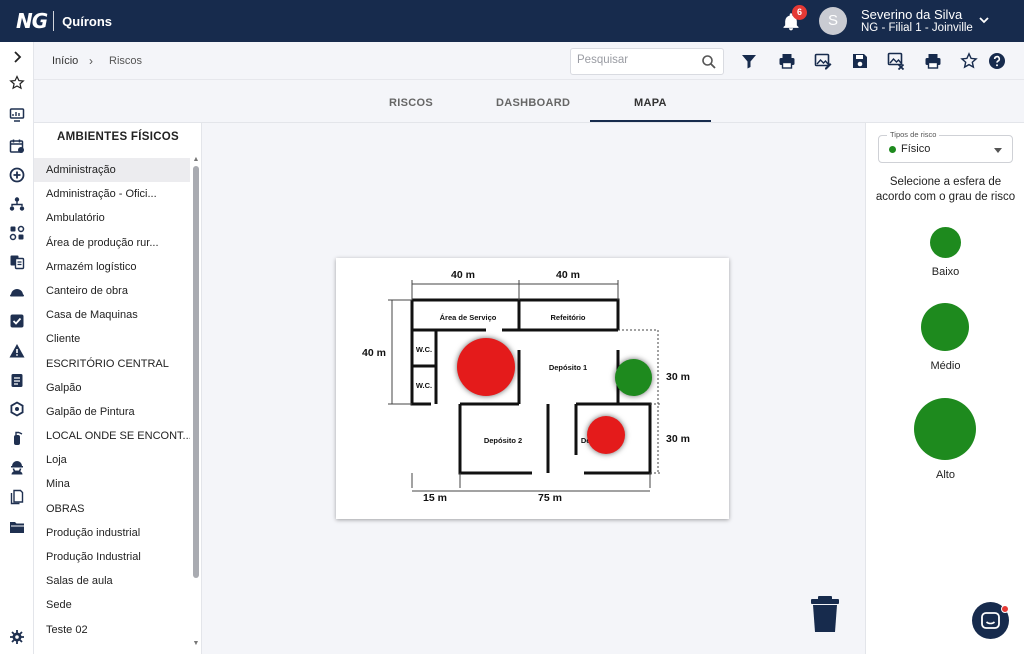  What do you see at coordinates (17, 351) in the screenshot?
I see `warning-icon` at bounding box center [17, 351].